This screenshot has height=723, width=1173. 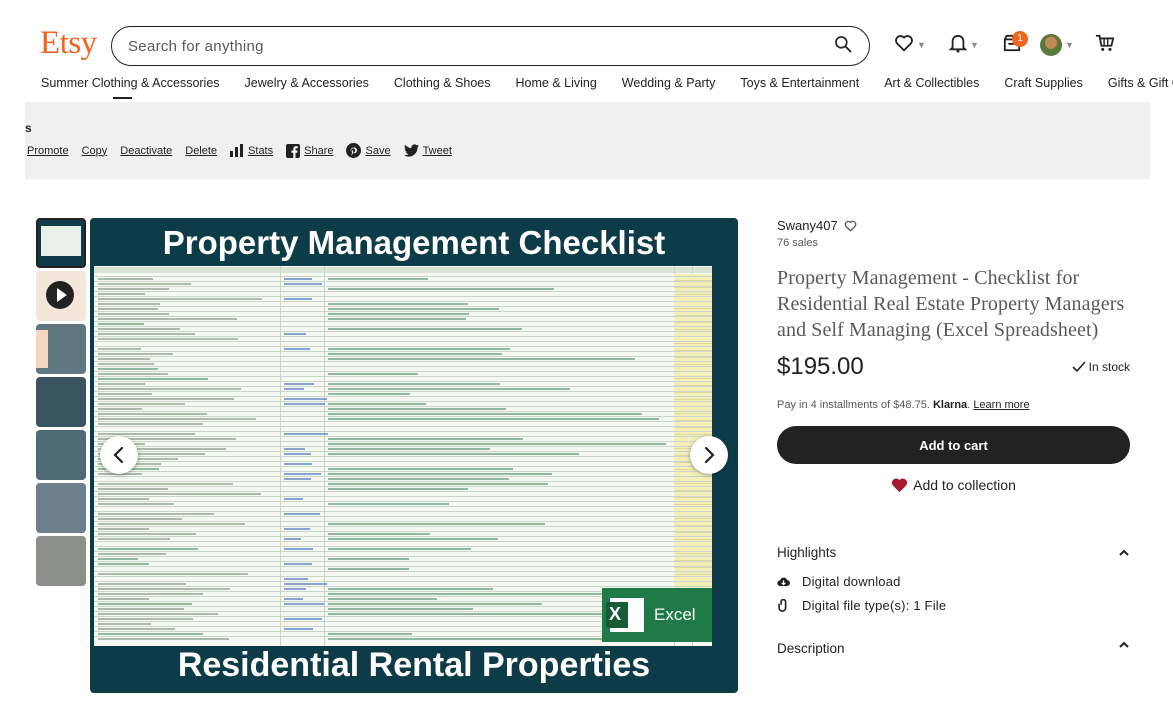 I want to click on add-to-collection-label: Add to collection, so click(x=964, y=485).